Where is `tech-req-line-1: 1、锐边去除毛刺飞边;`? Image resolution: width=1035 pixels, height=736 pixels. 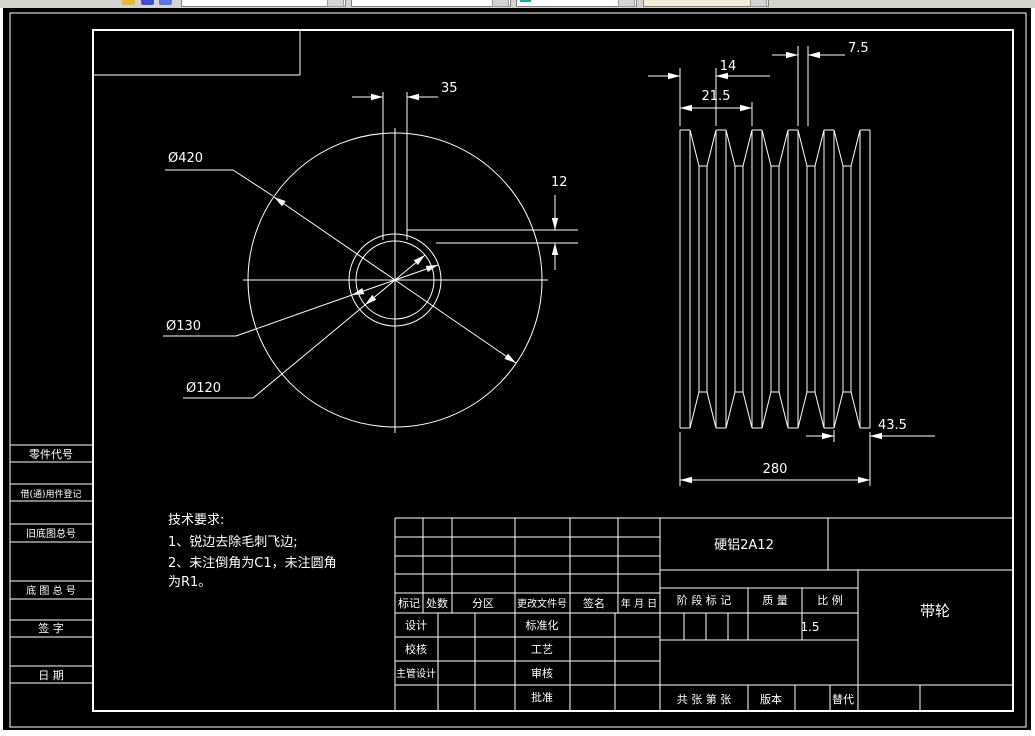 tech-req-line-1: 1、锐边去除毛刺飞边; is located at coordinates (233, 542).